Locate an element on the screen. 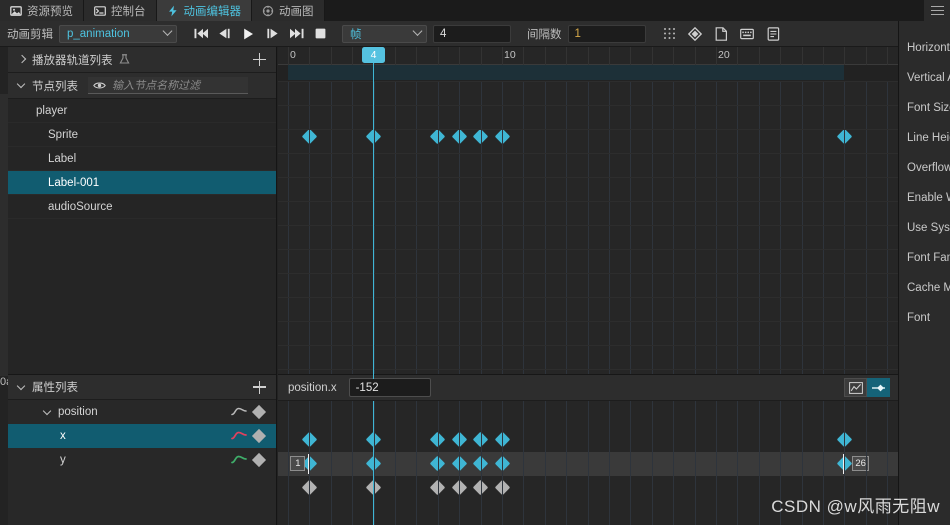 Image resolution: width=950 pixels, height=525 pixels. inspector-row-cache-mode: Cache Mode is located at coordinates (924, 288).